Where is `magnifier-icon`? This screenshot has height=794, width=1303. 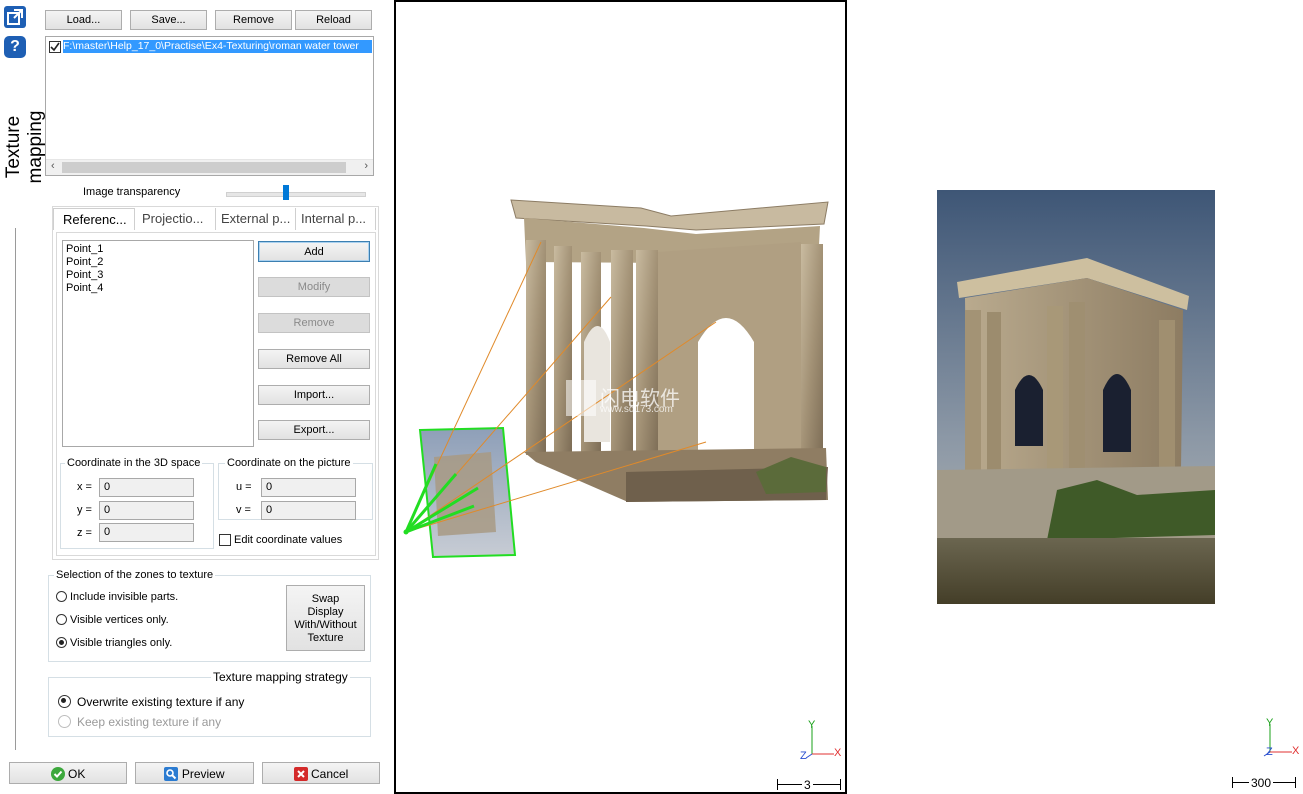 magnifier-icon is located at coordinates (171, 774).